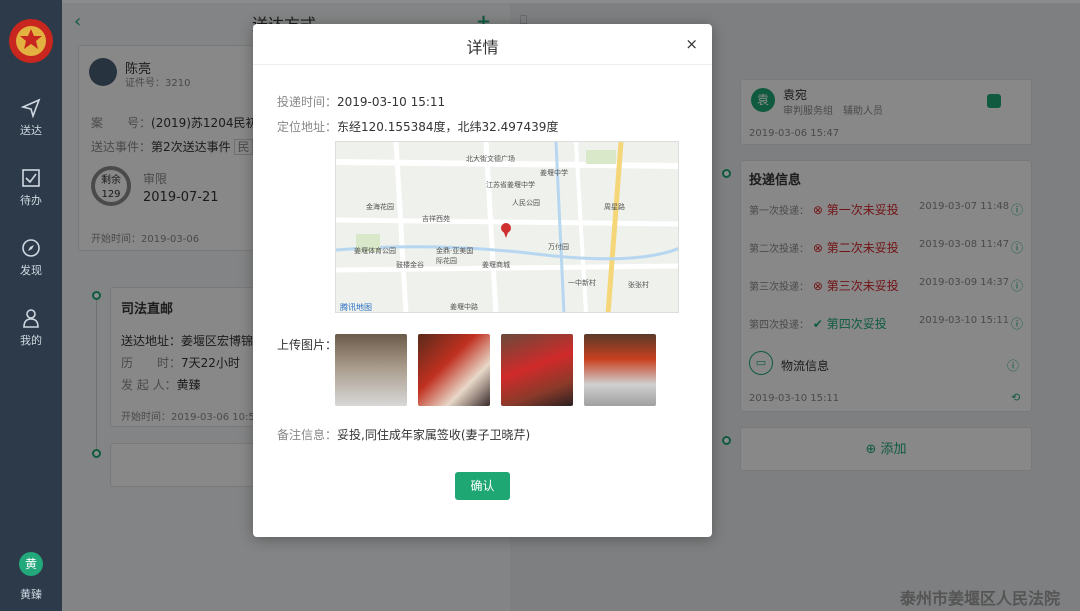 The image size is (1080, 611). I want to click on map-label: 一中新村, so click(582, 283).